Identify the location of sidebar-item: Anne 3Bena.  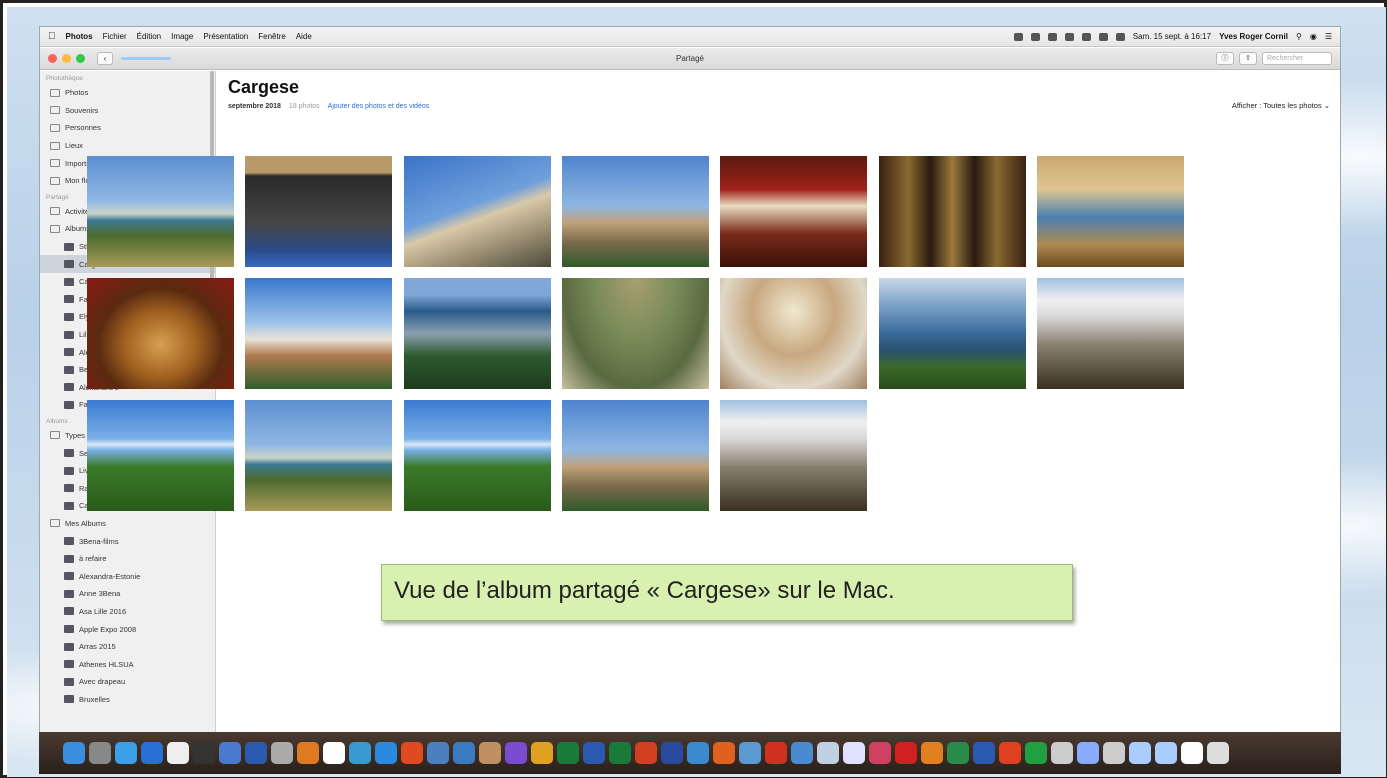
(127, 594).